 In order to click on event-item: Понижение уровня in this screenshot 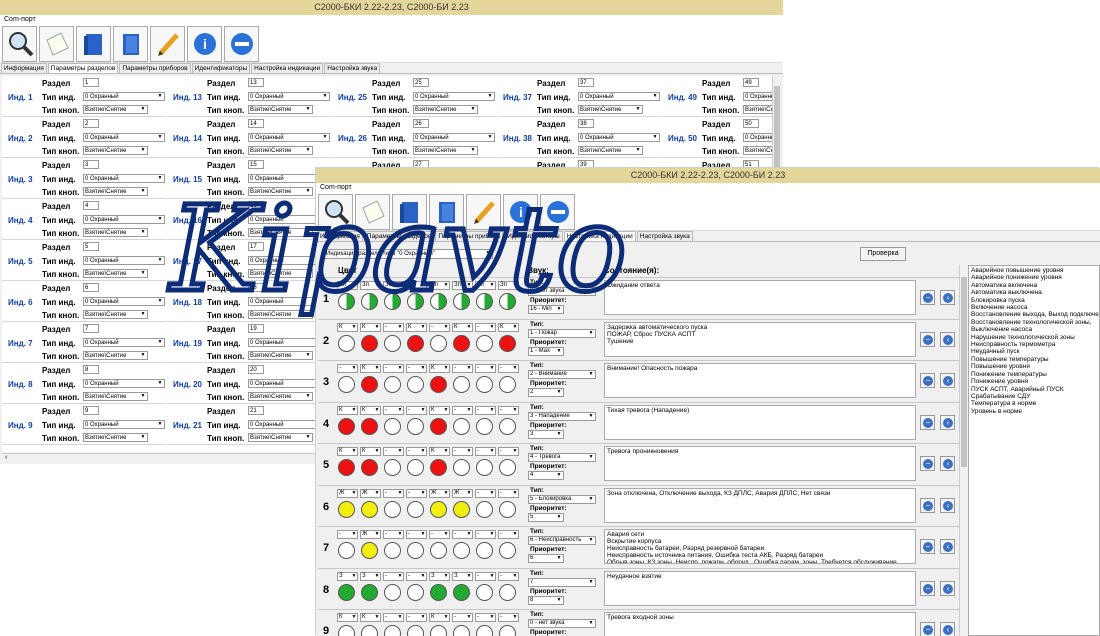, I will do `click(1034, 381)`.